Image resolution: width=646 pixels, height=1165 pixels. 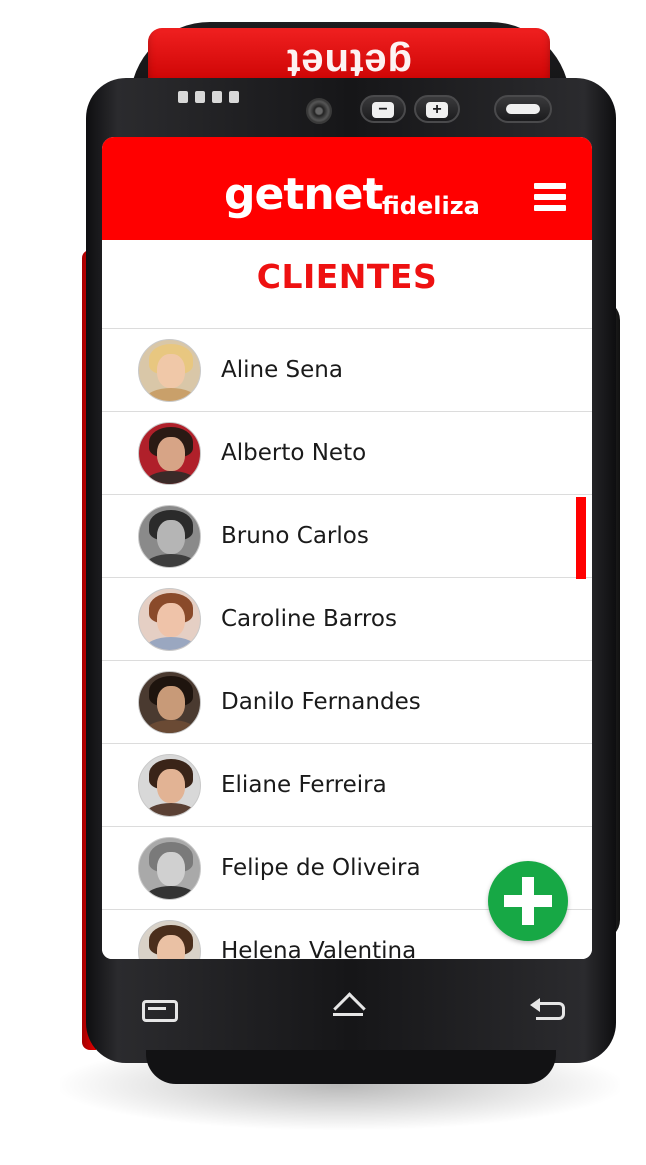 What do you see at coordinates (431, 206) in the screenshot?
I see `fideliza-logo: fideliza` at bounding box center [431, 206].